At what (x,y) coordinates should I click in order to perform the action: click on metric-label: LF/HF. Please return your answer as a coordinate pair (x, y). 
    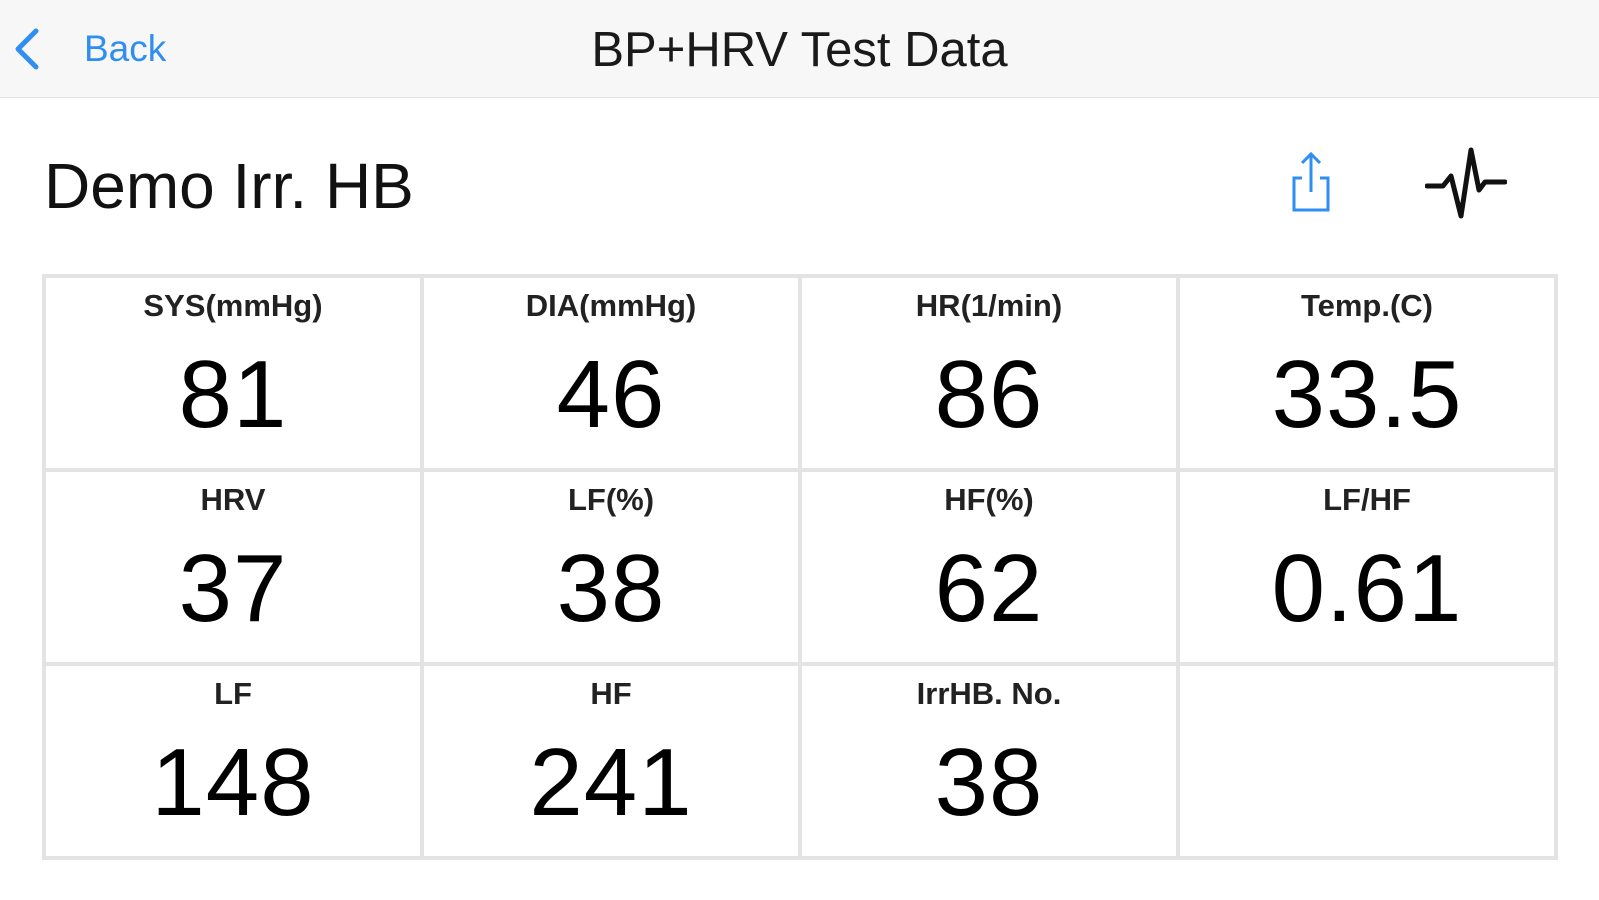
    Looking at the image, I should click on (1367, 499).